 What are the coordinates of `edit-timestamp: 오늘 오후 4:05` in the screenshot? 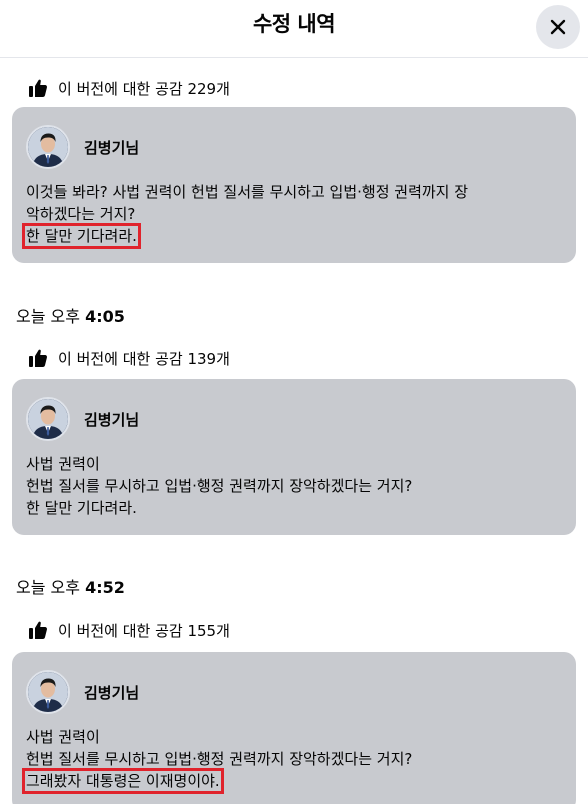 It's located at (70, 315).